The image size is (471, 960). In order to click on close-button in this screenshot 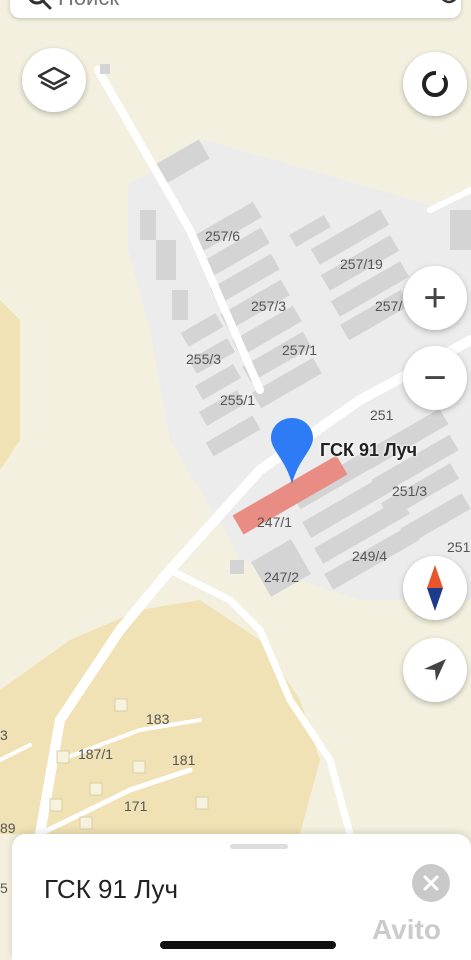, I will do `click(431, 883)`.